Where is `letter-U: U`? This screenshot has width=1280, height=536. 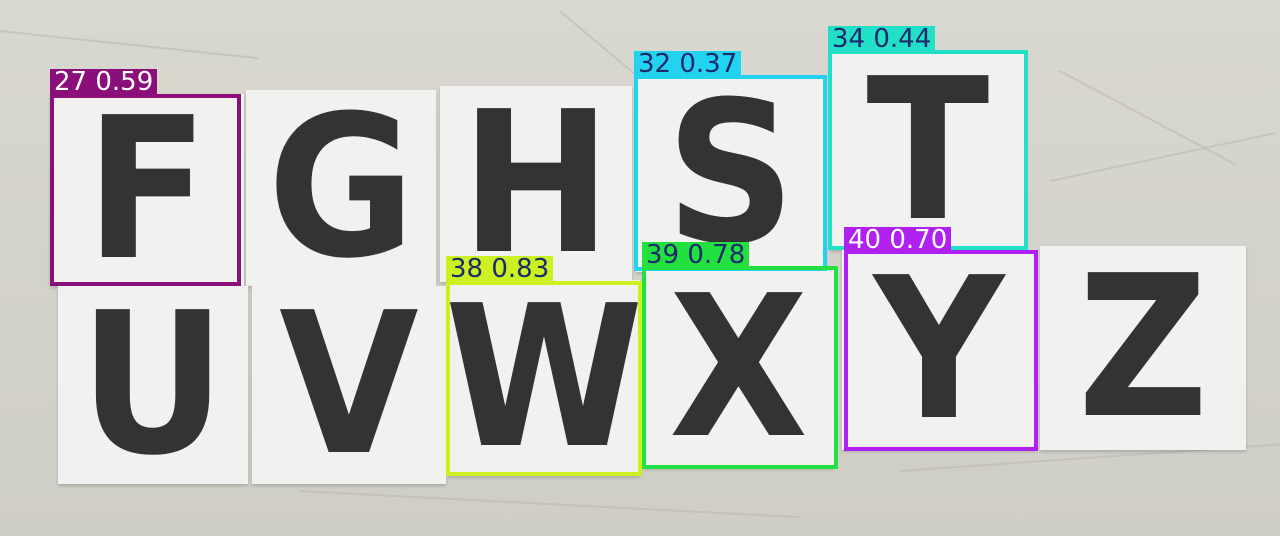 letter-U: U is located at coordinates (153, 385).